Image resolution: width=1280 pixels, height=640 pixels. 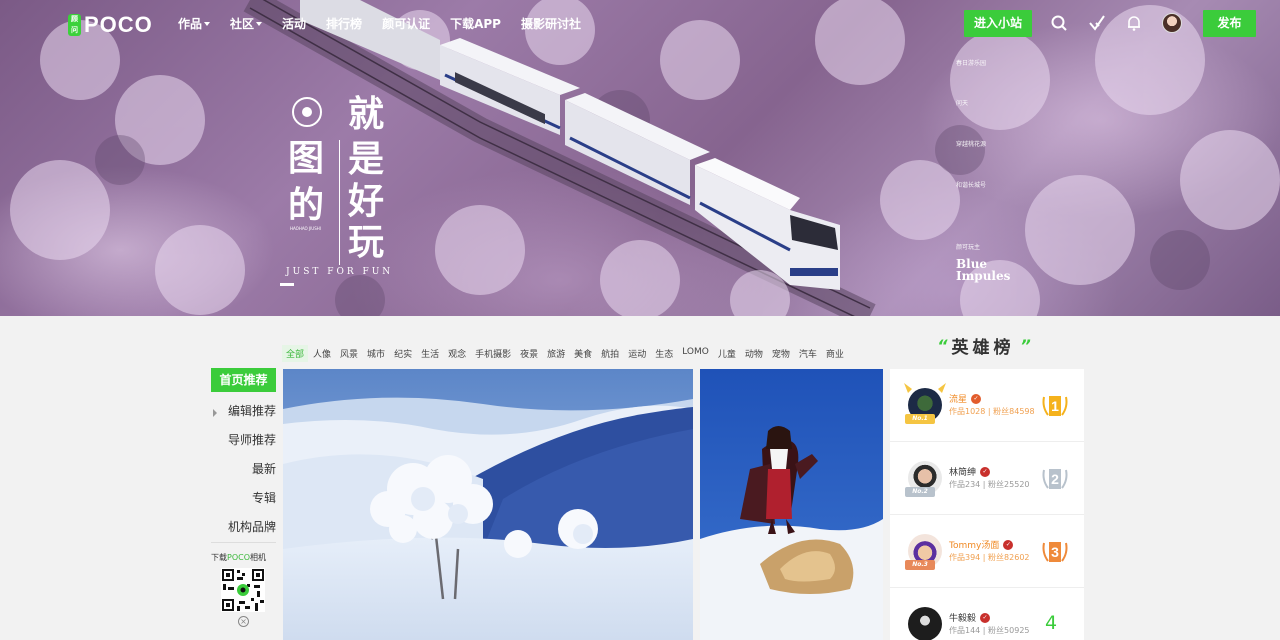 What do you see at coordinates (971, 184) in the screenshot?
I see `slide-title: 和谐长城号` at bounding box center [971, 184].